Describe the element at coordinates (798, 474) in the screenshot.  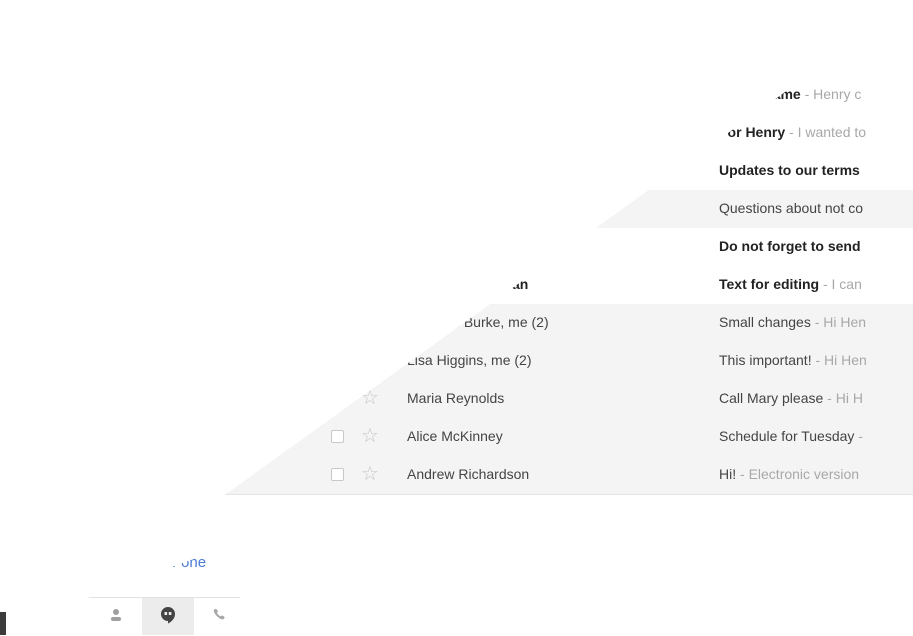
I see `email-snippet: - Electronic version` at that location.